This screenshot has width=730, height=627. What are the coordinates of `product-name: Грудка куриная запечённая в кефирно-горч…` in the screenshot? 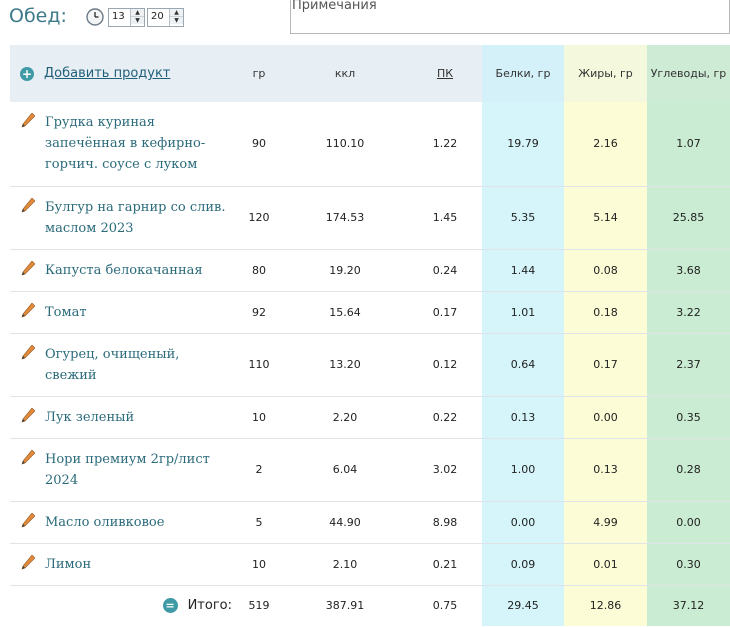 It's located at (136, 143).